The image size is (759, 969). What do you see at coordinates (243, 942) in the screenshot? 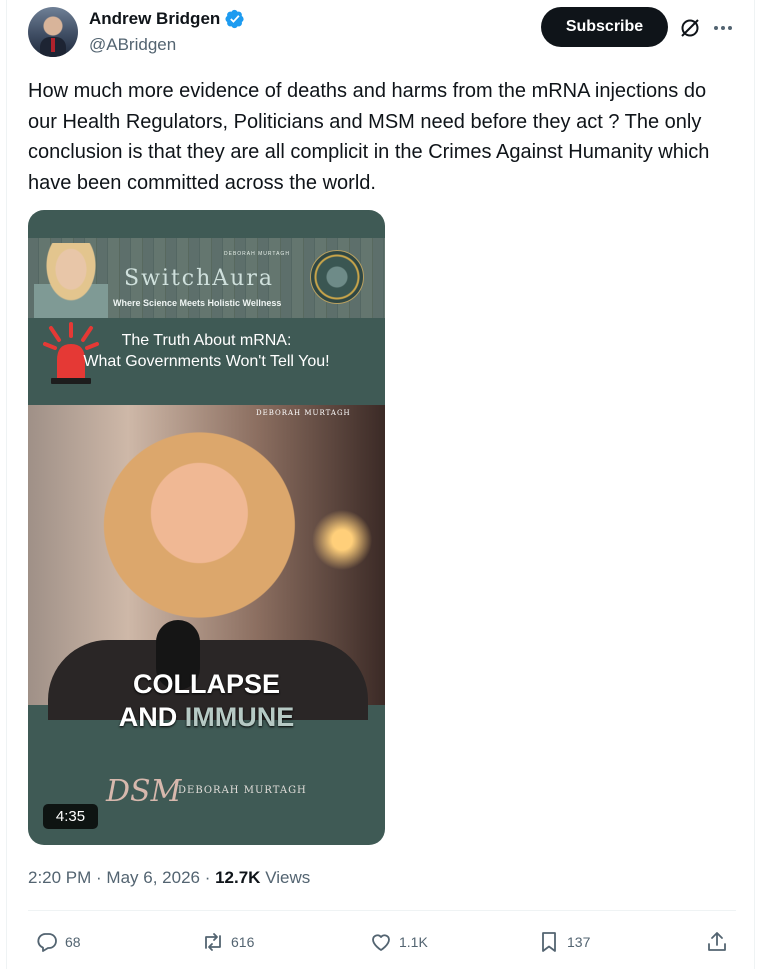
I see `repost-count: 616` at bounding box center [243, 942].